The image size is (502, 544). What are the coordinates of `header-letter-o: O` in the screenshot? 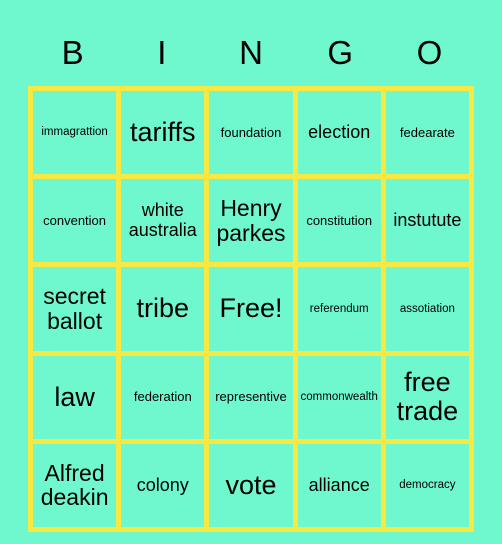 It's located at (429, 52).